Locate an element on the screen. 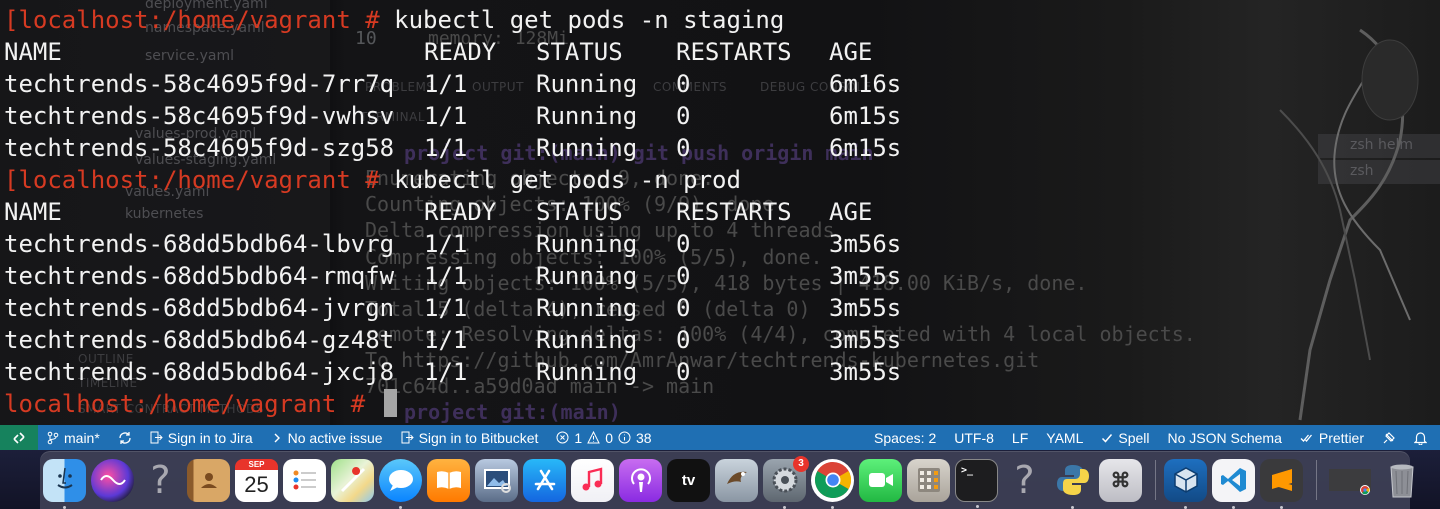  virtualbox-icon is located at coordinates (1185, 483).